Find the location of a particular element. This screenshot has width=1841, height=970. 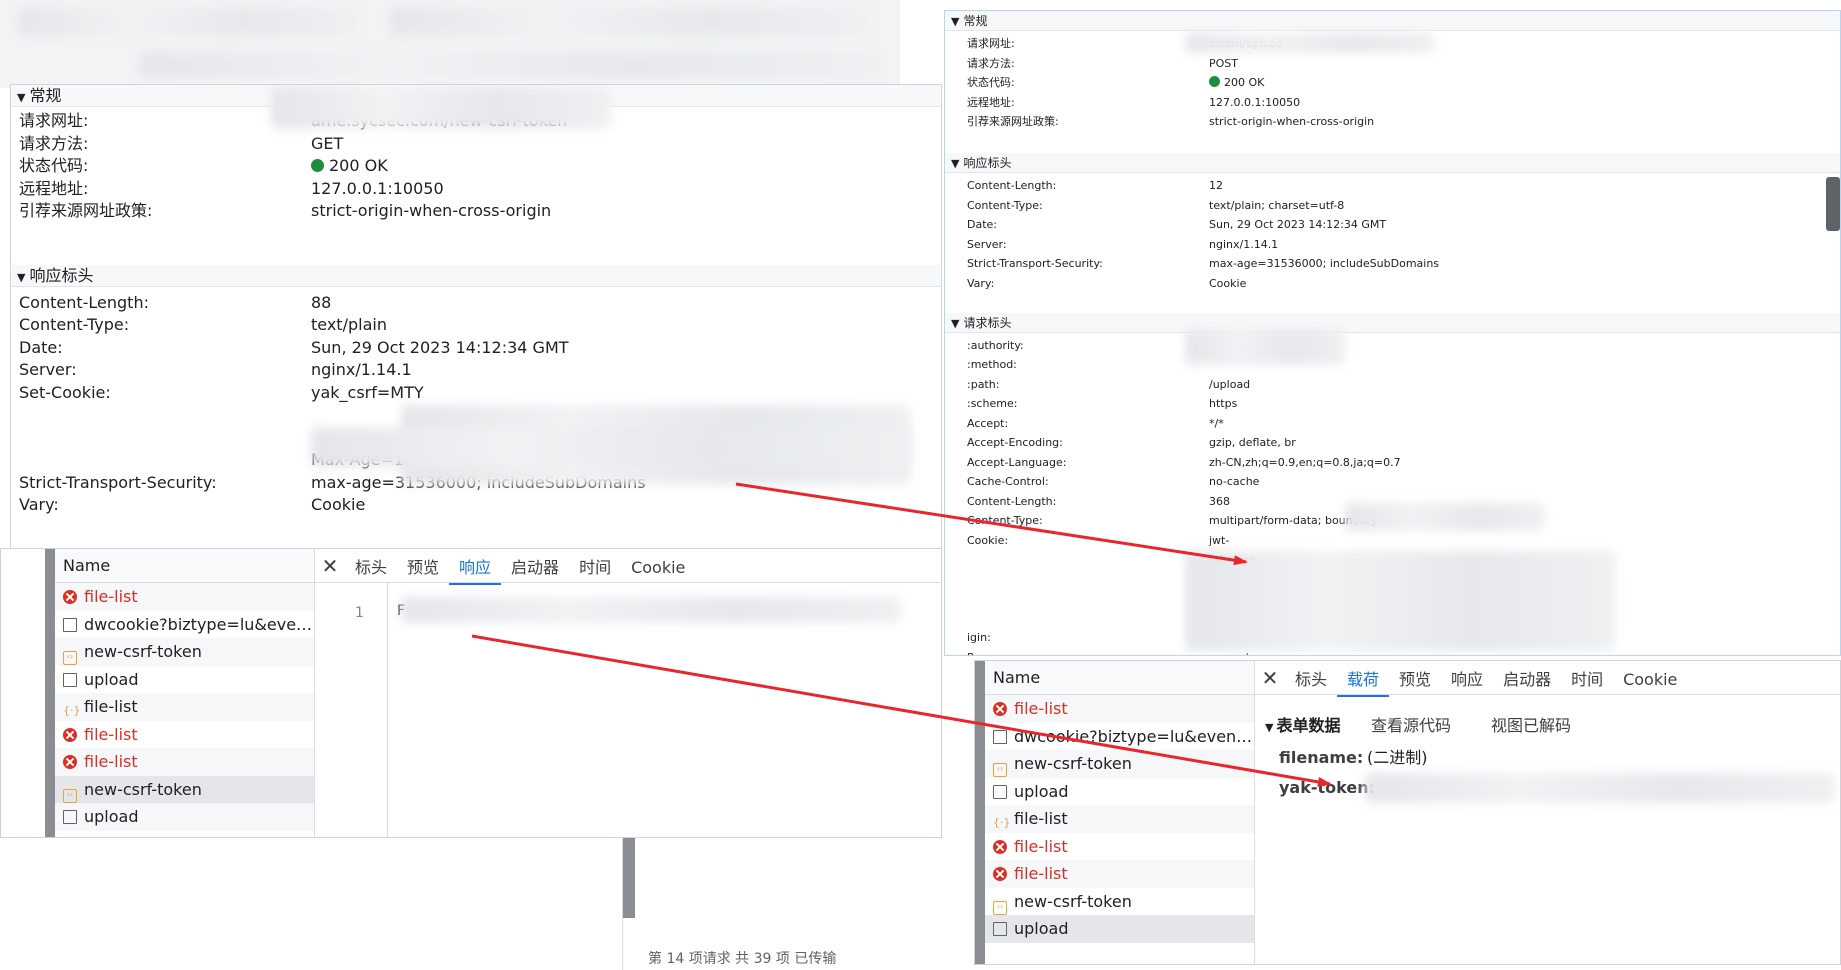

header-value: */* is located at coordinates (1216, 423).